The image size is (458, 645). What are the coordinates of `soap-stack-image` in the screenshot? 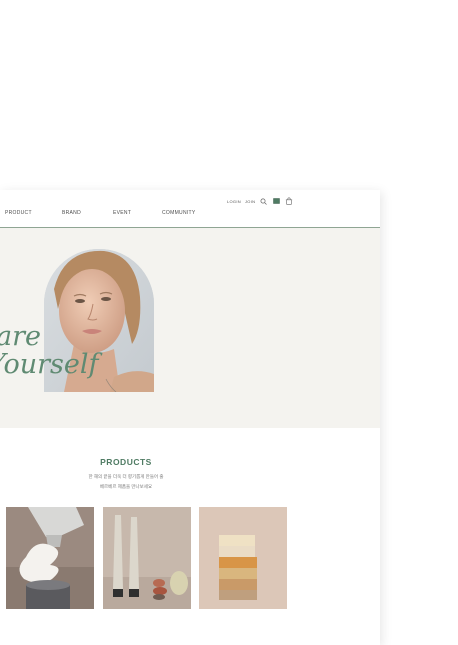 It's located at (243, 558).